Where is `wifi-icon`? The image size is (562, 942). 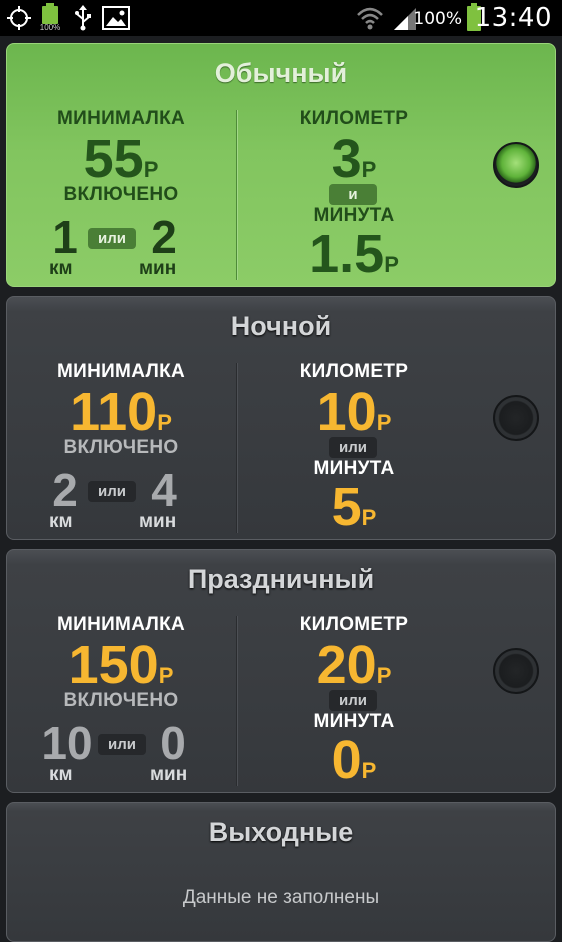 wifi-icon is located at coordinates (370, 18).